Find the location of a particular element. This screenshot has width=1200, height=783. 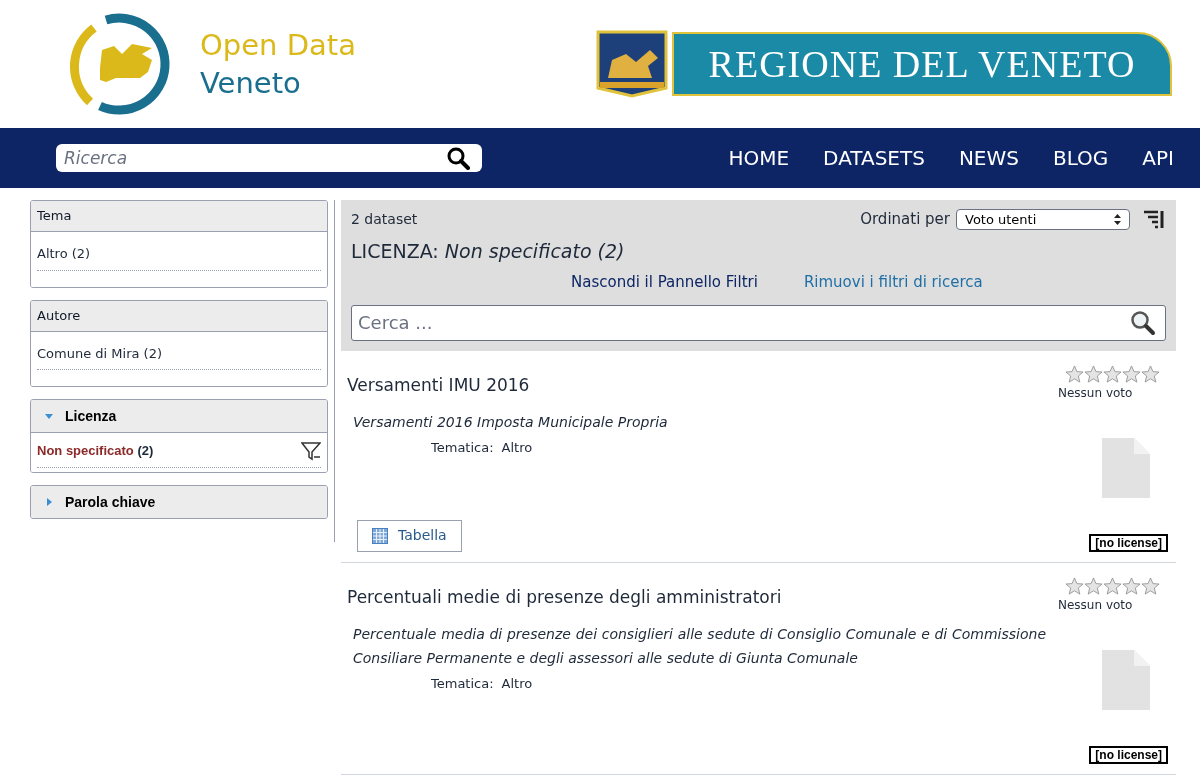

facet-title: Licenza is located at coordinates (91, 416).